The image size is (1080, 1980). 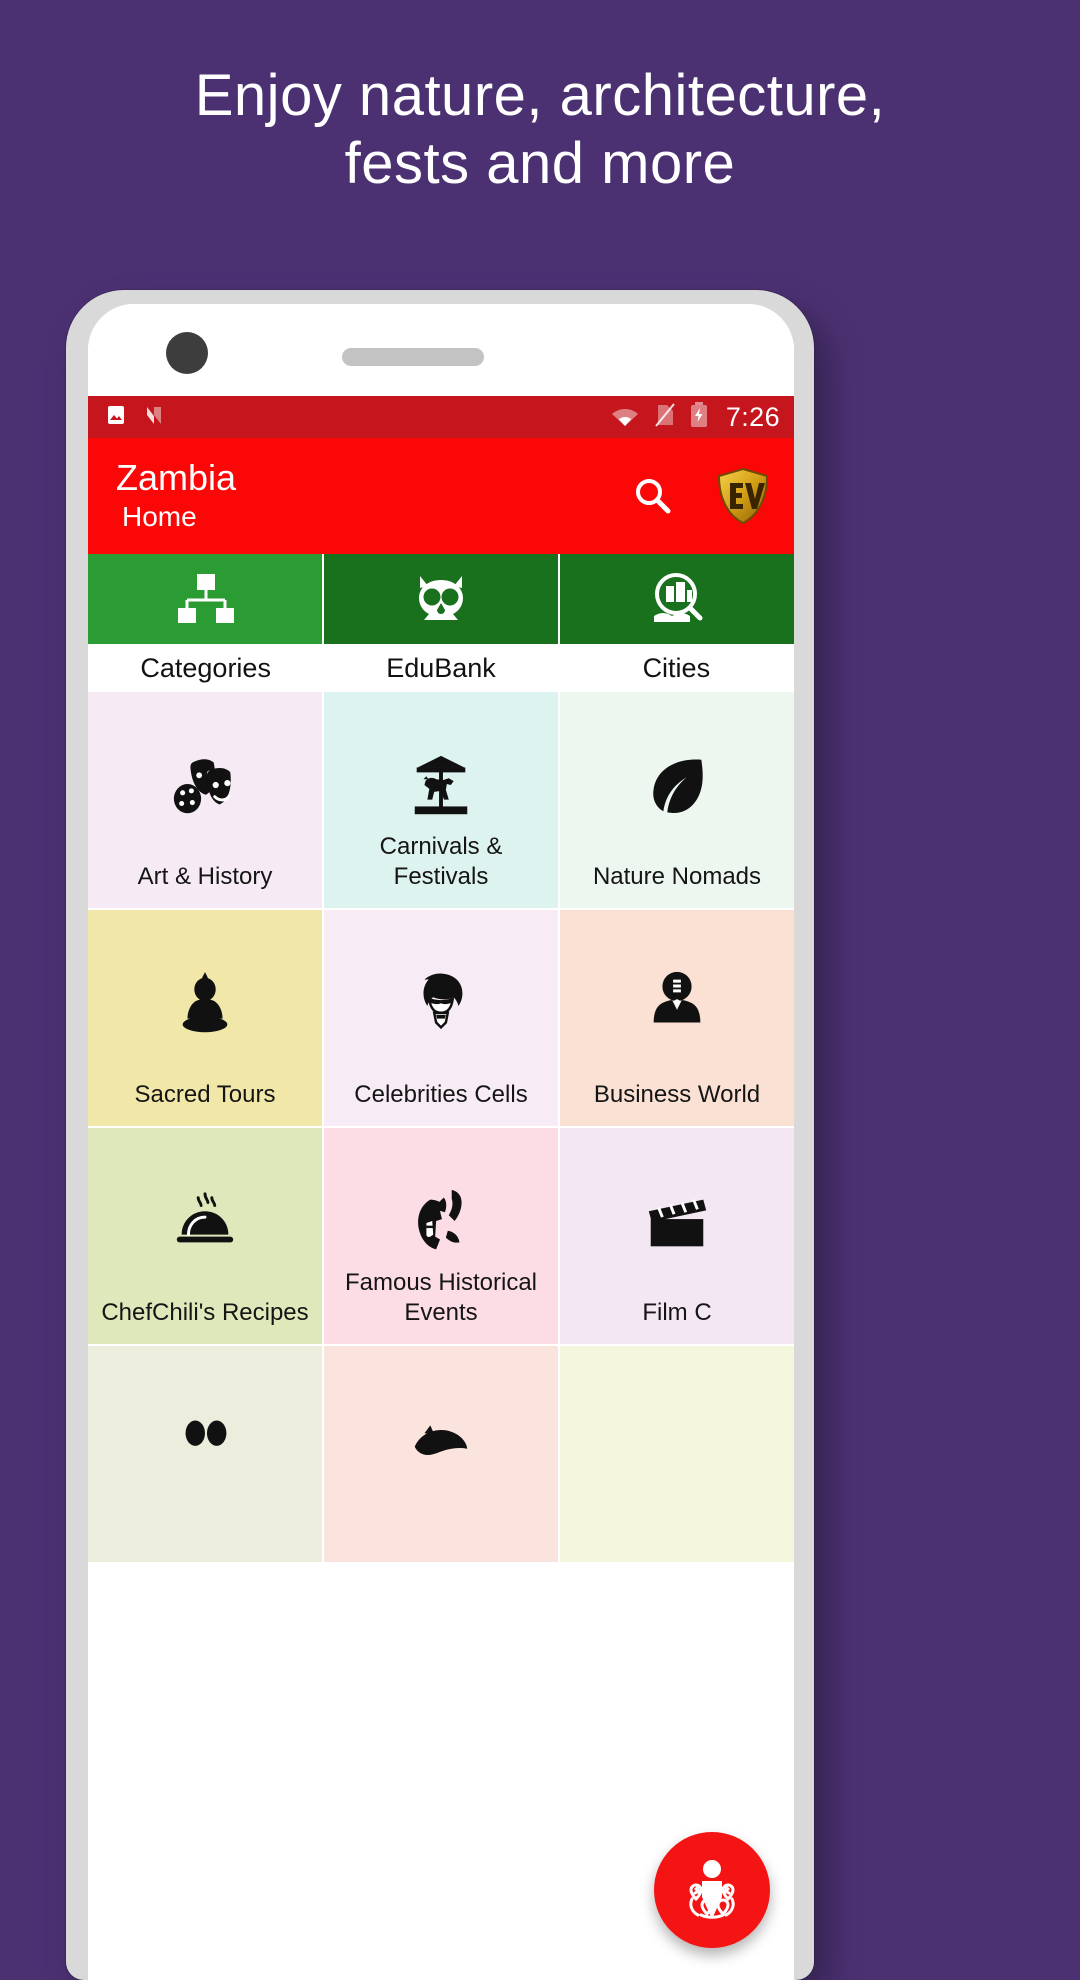 What do you see at coordinates (677, 876) in the screenshot?
I see `category-tile-label: Nature Nomads` at bounding box center [677, 876].